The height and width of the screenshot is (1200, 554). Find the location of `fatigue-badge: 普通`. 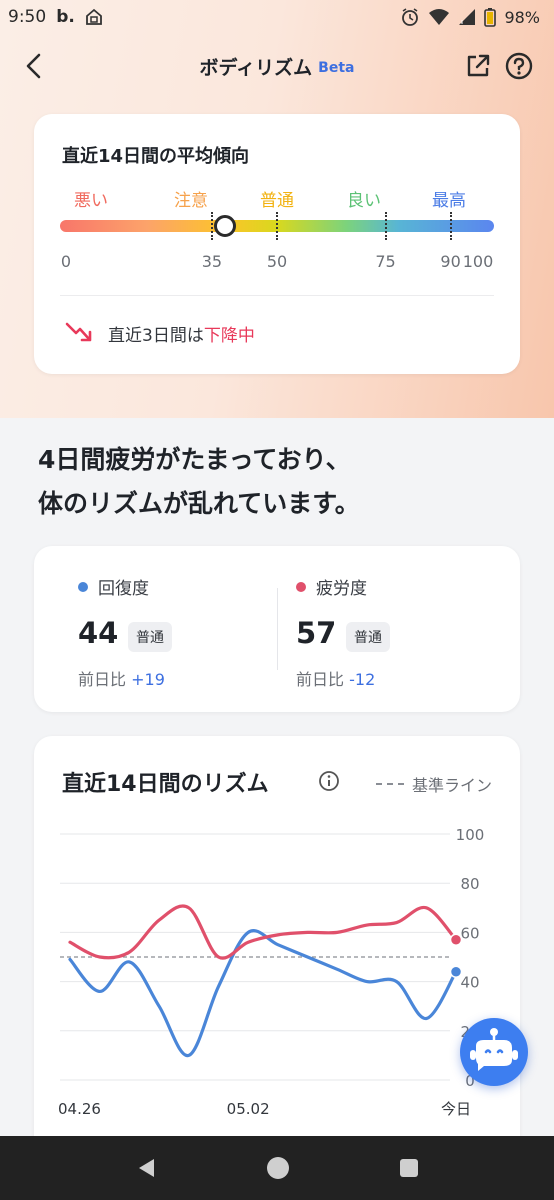

fatigue-badge: 普通 is located at coordinates (368, 637).